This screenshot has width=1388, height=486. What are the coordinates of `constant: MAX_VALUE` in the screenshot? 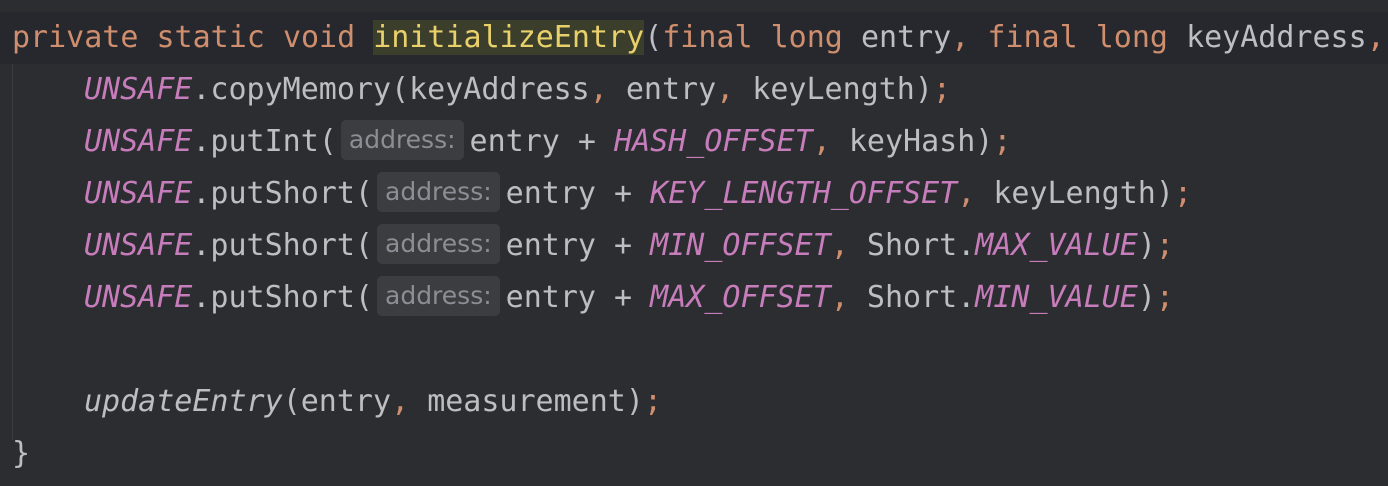 It's located at (1056, 245).